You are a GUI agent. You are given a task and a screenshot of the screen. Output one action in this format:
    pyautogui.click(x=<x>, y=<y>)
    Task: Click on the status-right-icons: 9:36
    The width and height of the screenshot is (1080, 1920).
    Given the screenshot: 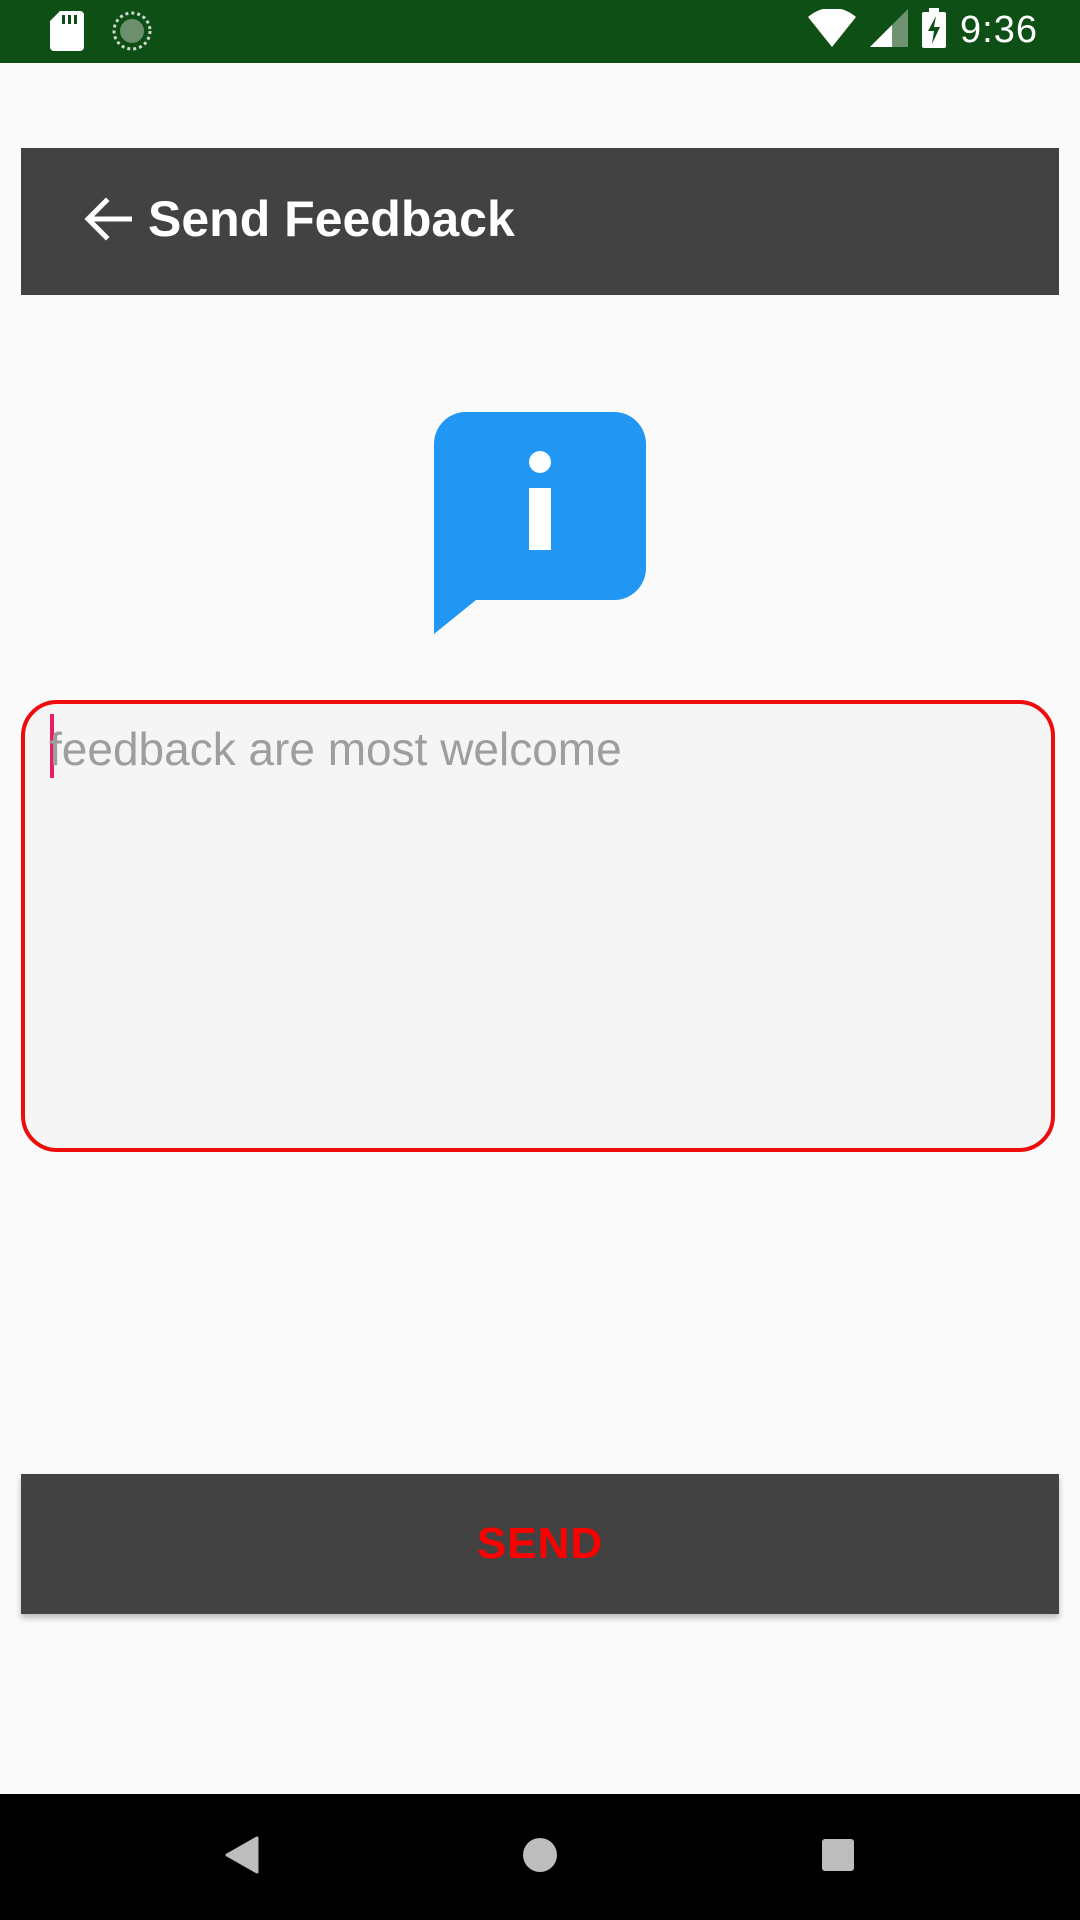 What is the action you would take?
    pyautogui.click(x=923, y=30)
    